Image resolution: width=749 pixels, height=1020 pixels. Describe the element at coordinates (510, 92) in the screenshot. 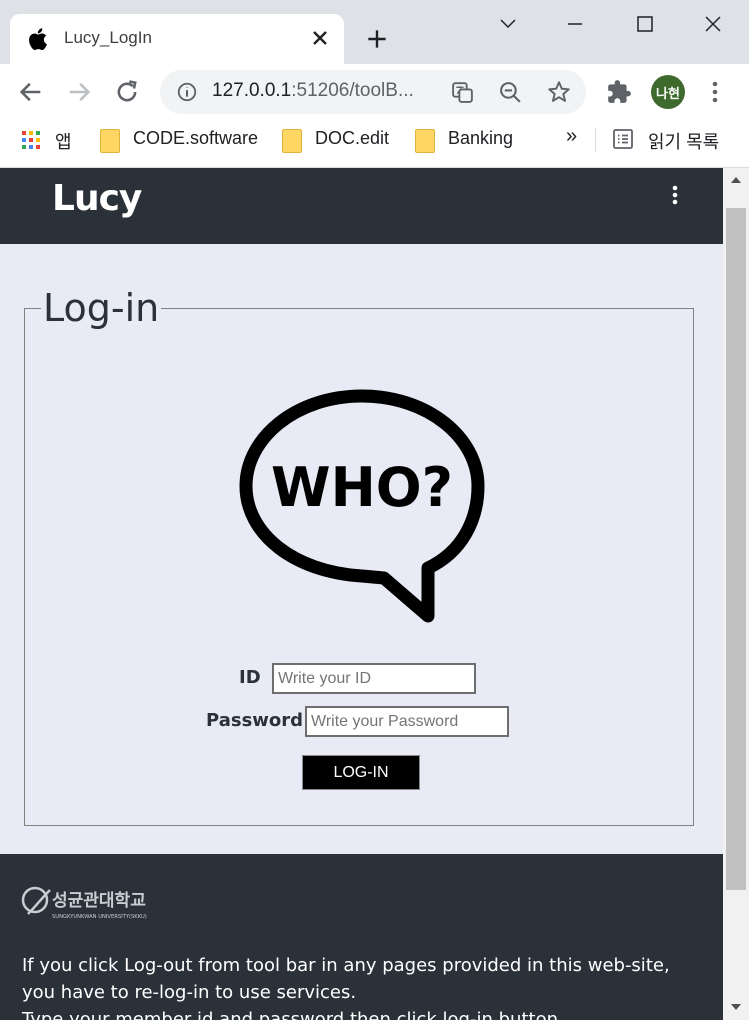

I see `zoom-out-icon` at that location.